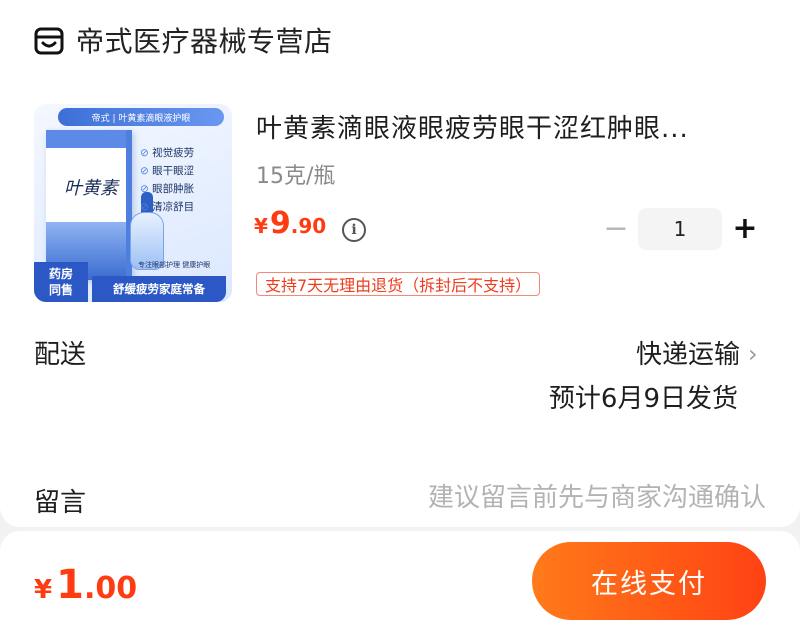  Describe the element at coordinates (167, 171) in the screenshot. I see `image-feature: 眼干眼涩` at that location.